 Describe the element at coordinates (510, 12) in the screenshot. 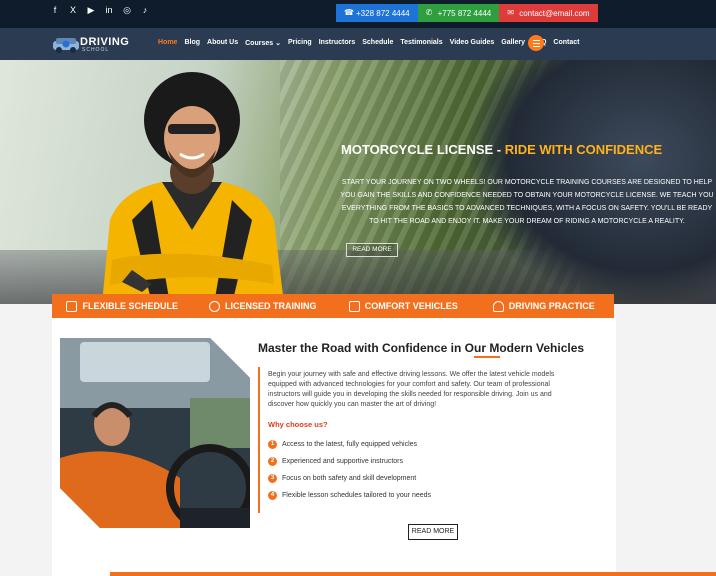

I see `mail-icon: ✉` at that location.